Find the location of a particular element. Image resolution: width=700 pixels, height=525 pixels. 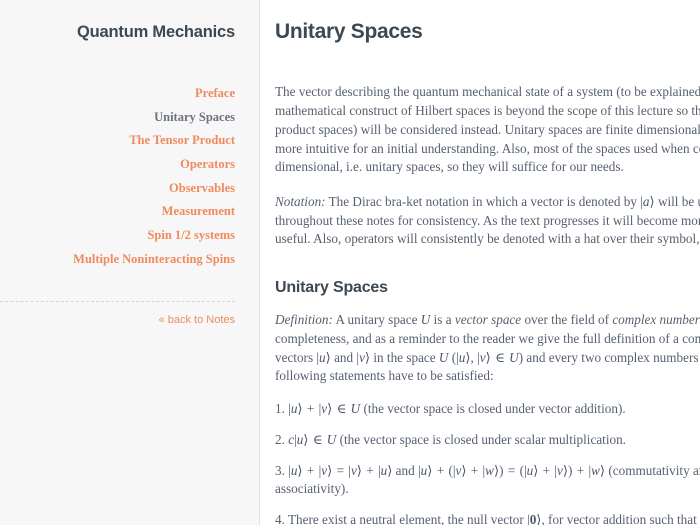

sidebar-item-spin-half-systems: Spin 1/2 systems is located at coordinates (117, 236).